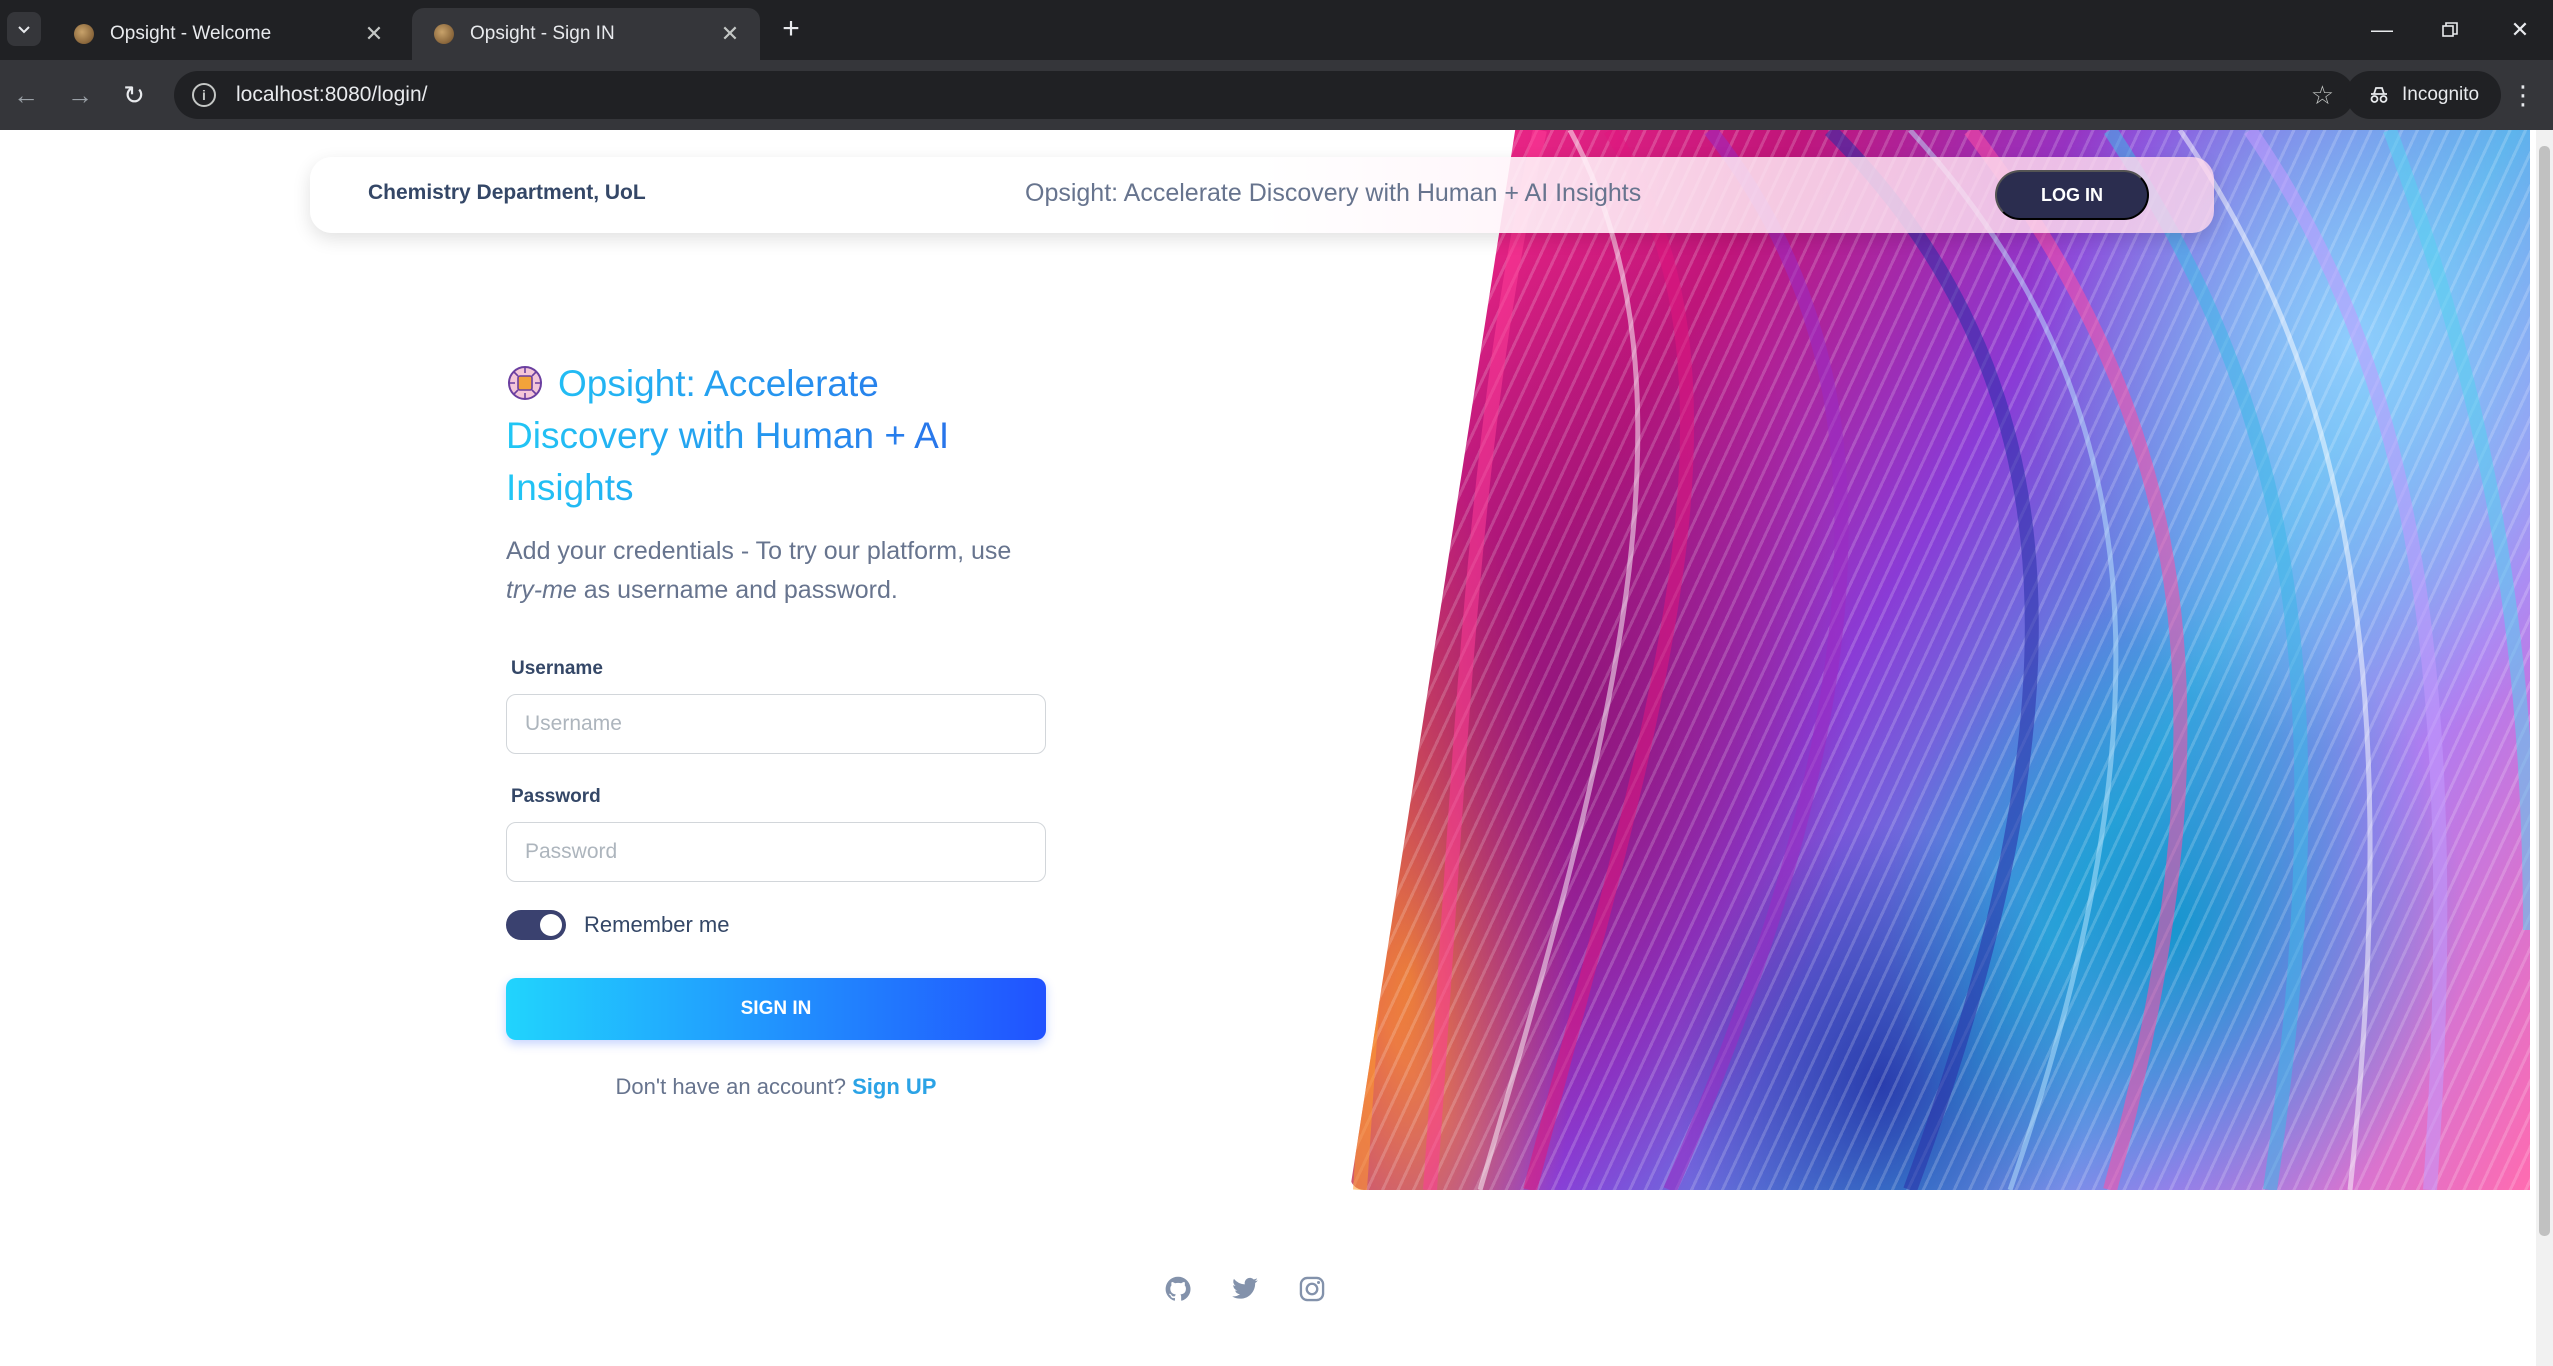 Image resolution: width=2553 pixels, height=1366 pixels. What do you see at coordinates (656, 925) in the screenshot?
I see `remember-me-label: Remember me` at bounding box center [656, 925].